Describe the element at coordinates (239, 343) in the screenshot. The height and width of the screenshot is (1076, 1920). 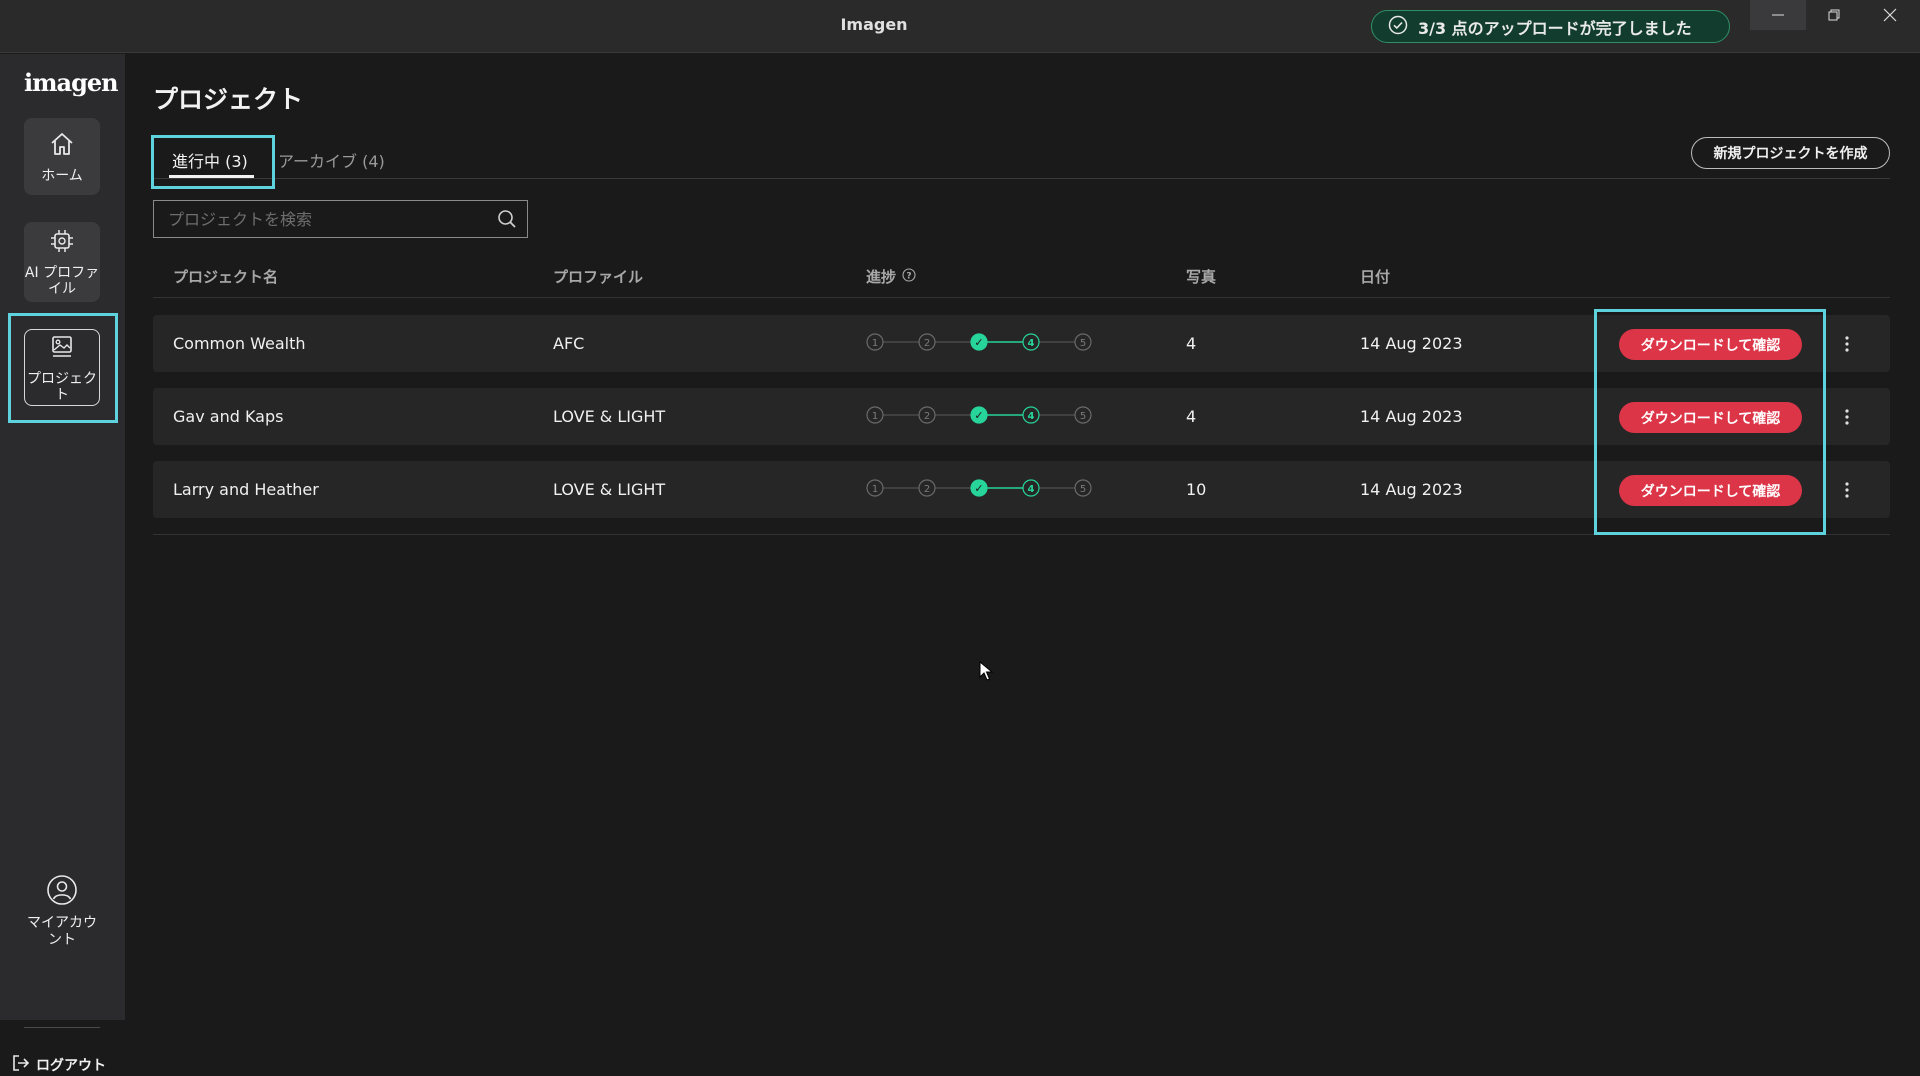
I see `project-name: Common Wealth` at that location.